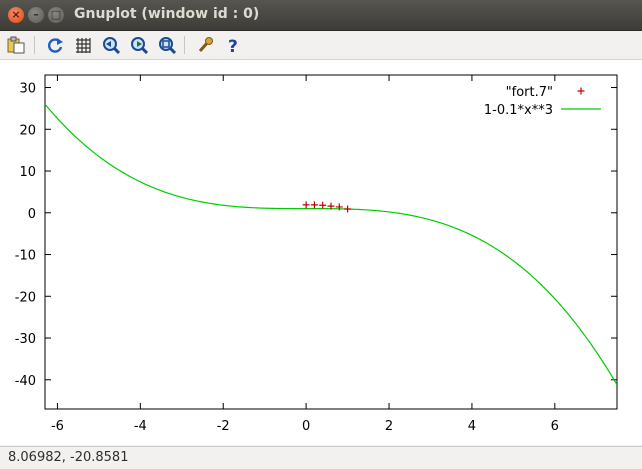 Image resolution: width=642 pixels, height=469 pixels. I want to click on x-tick-label: -4, so click(140, 426).